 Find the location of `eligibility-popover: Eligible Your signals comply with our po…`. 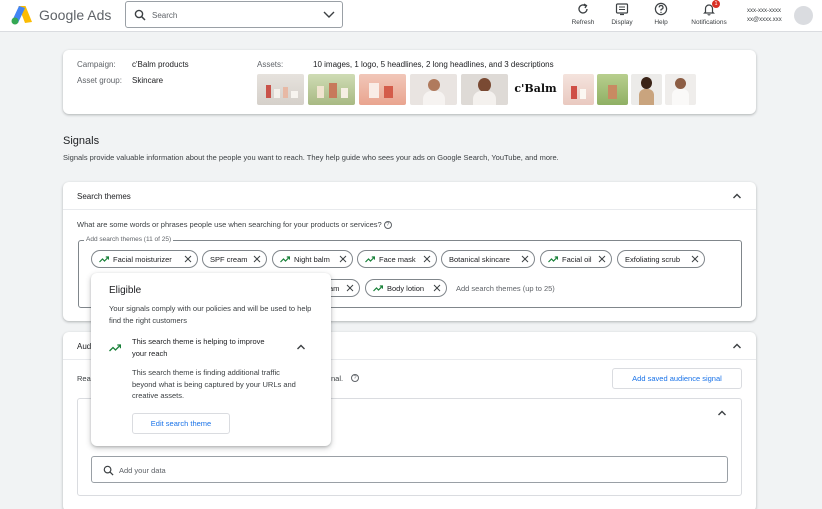

eligibility-popover: Eligible Your signals comply with our po… is located at coordinates (211, 359).